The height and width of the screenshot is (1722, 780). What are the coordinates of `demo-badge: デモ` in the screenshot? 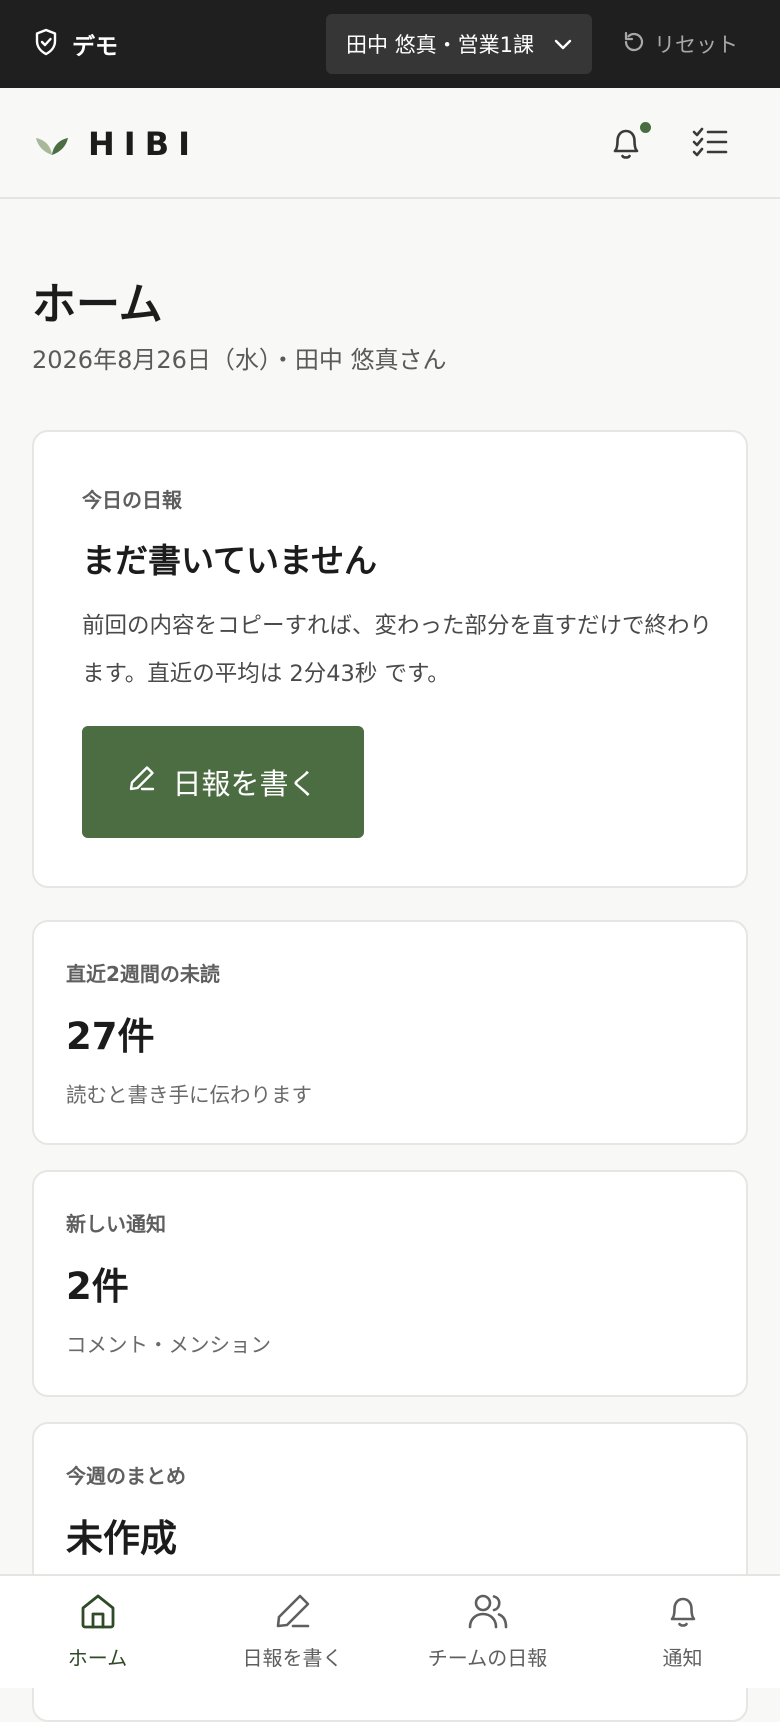 It's located at (76, 44).